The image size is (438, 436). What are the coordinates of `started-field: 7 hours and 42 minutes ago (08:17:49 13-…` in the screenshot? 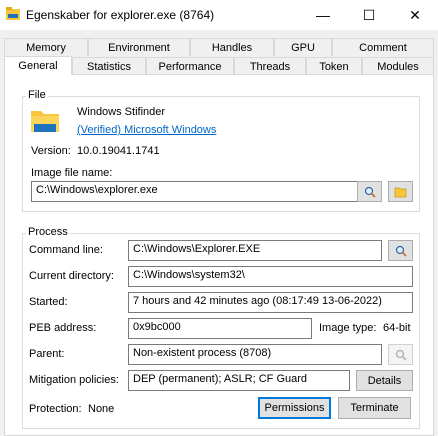 It's located at (270, 302).